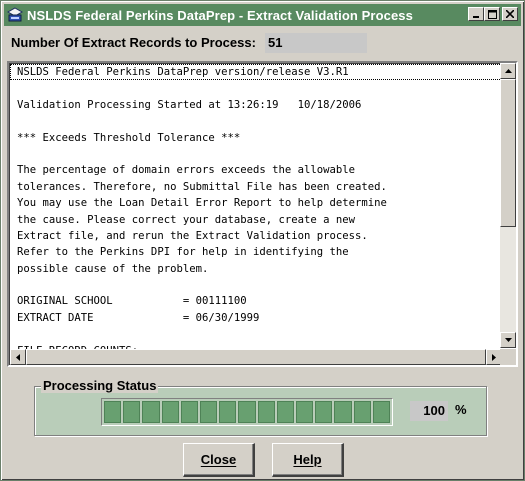  I want to click on records-count-label: Number Of Extract Records to Process:, so click(133, 42).